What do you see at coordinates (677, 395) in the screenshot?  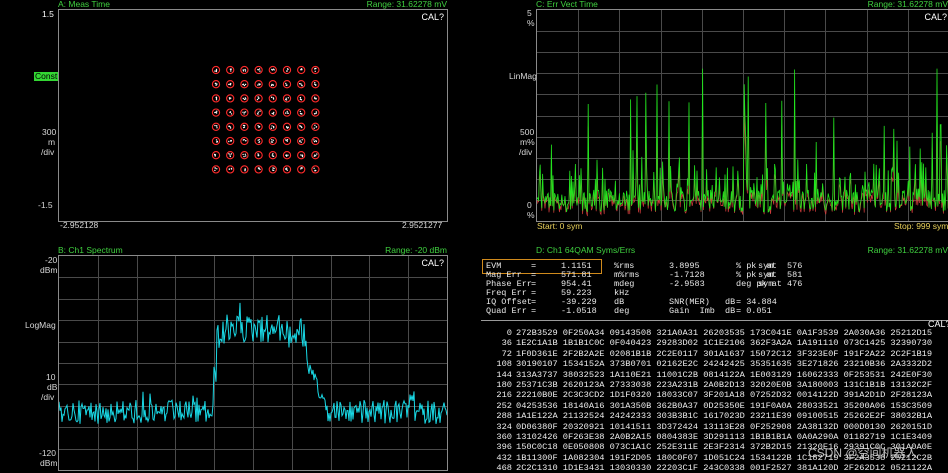 I see `table-cell: 18033C07` at bounding box center [677, 395].